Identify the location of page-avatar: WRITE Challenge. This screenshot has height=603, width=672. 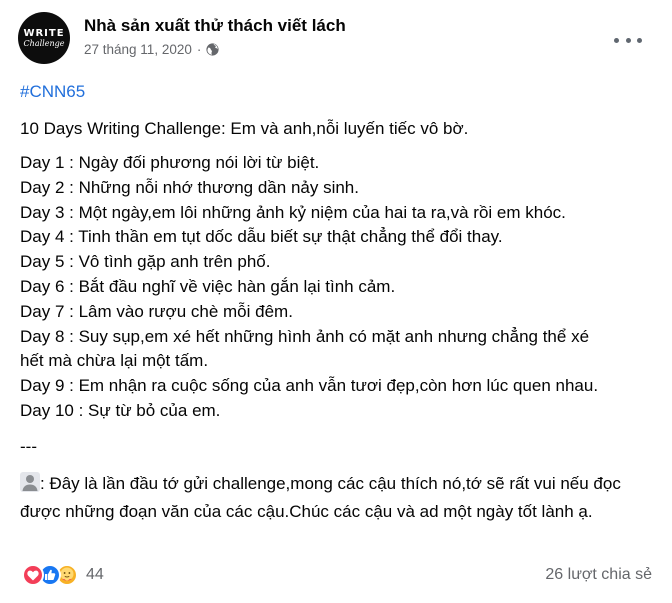
(44, 38).